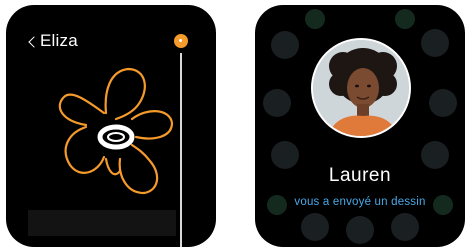 The width and height of the screenshot is (467, 251). What do you see at coordinates (59, 40) in the screenshot?
I see `back-button-label: Eliza` at bounding box center [59, 40].